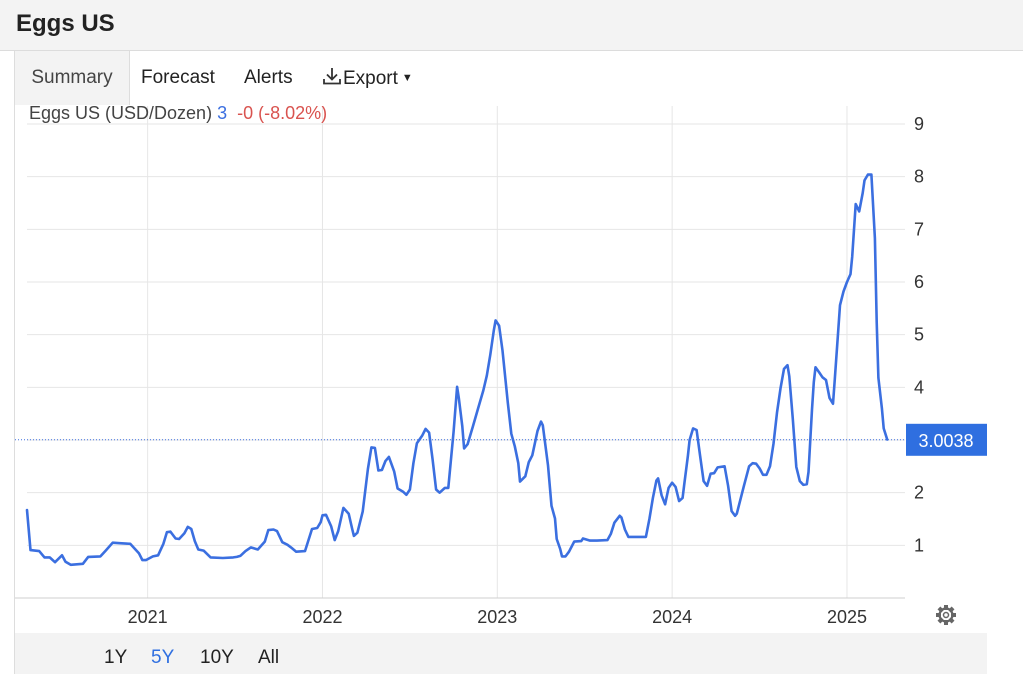 This screenshot has height=674, width=1023. I want to click on chart-legend: Eggs US (USD/Dozen) 3 -0 (-8.02%), so click(178, 114).